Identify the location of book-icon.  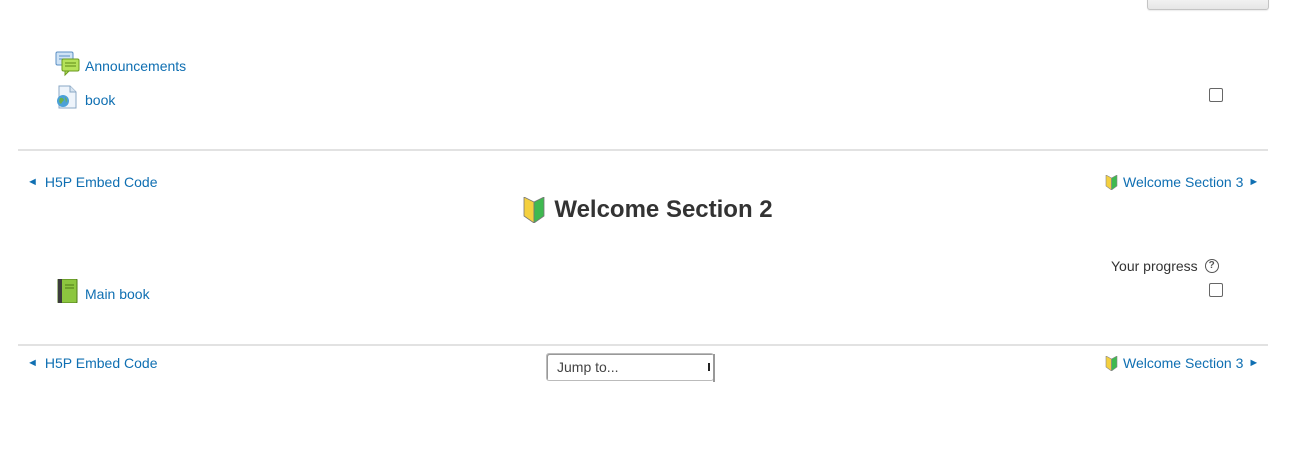
(68, 291).